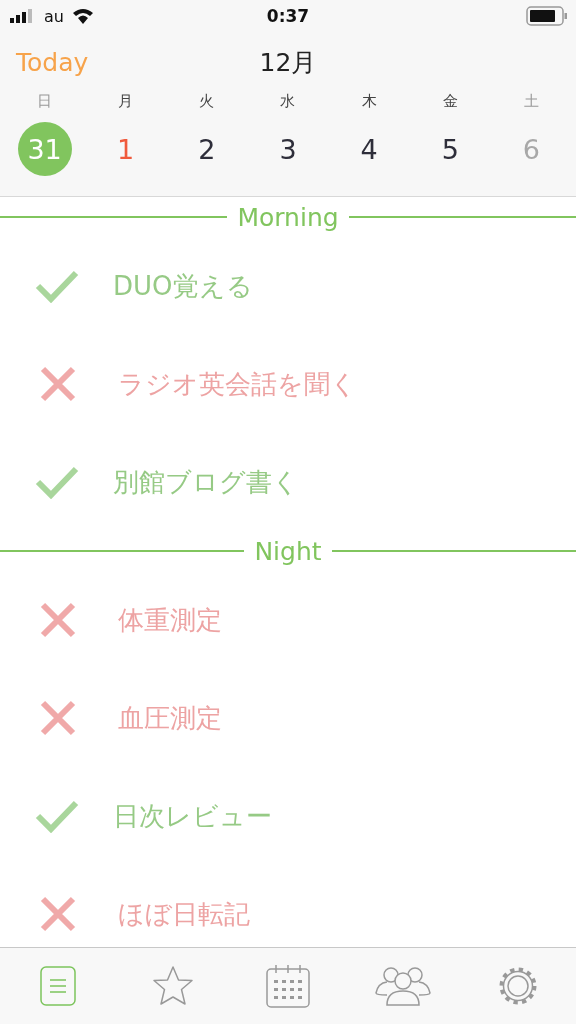 This screenshot has width=576, height=1024. What do you see at coordinates (170, 620) in the screenshot?
I see `task-label: 体重測定` at bounding box center [170, 620].